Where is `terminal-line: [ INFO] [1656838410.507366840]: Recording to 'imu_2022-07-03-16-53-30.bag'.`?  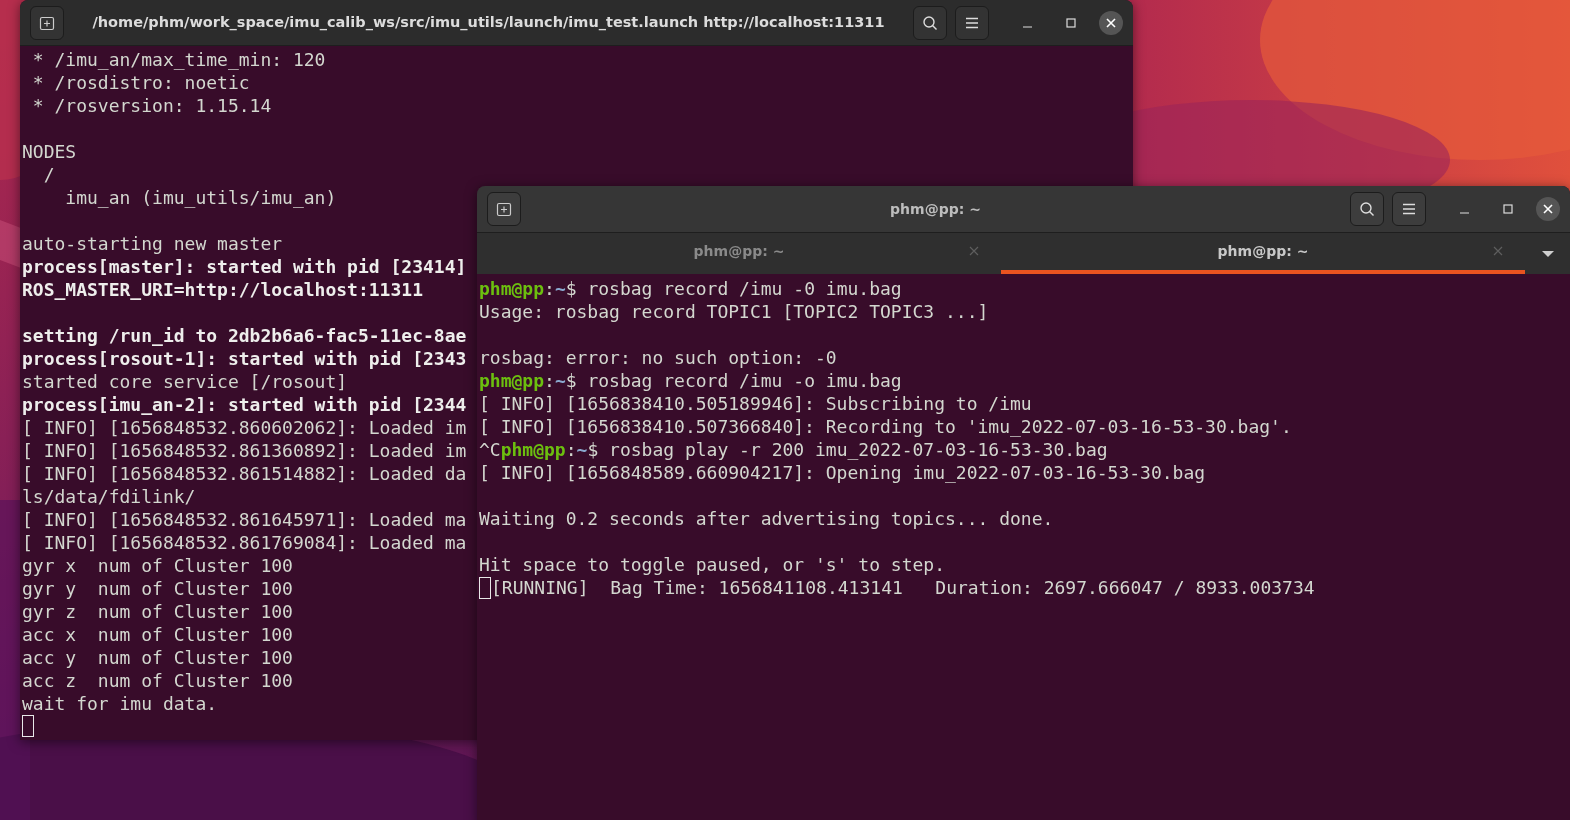
terminal-line: [ INFO] [1656838410.507366840]: Recording to 'imu_2022-07-03-16-53-30.bag'. is located at coordinates (885, 426).